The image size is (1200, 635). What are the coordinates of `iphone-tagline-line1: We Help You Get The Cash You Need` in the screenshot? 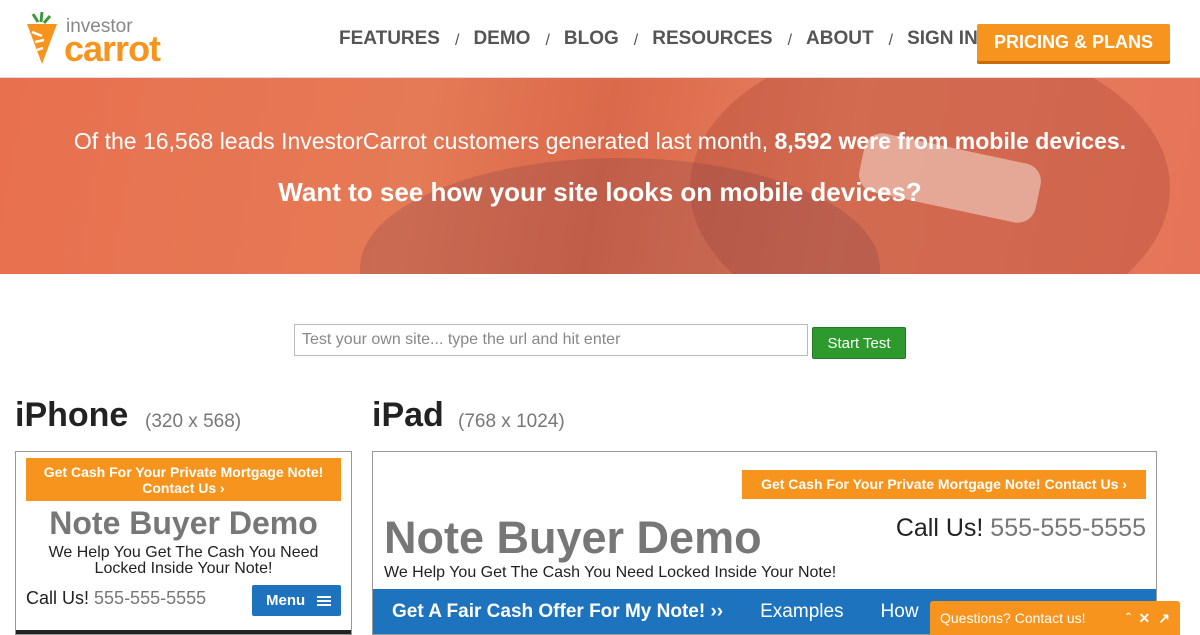 It's located at (183, 552).